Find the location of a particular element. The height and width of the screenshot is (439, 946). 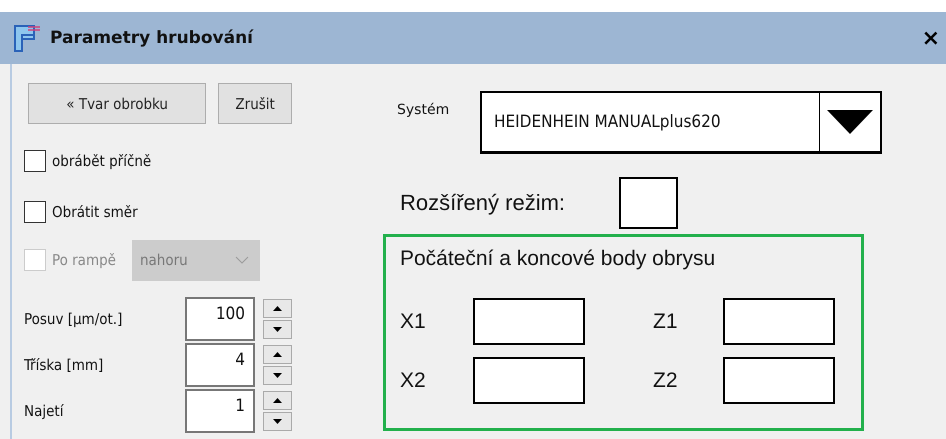

number-field: 1 is located at coordinates (220, 411).